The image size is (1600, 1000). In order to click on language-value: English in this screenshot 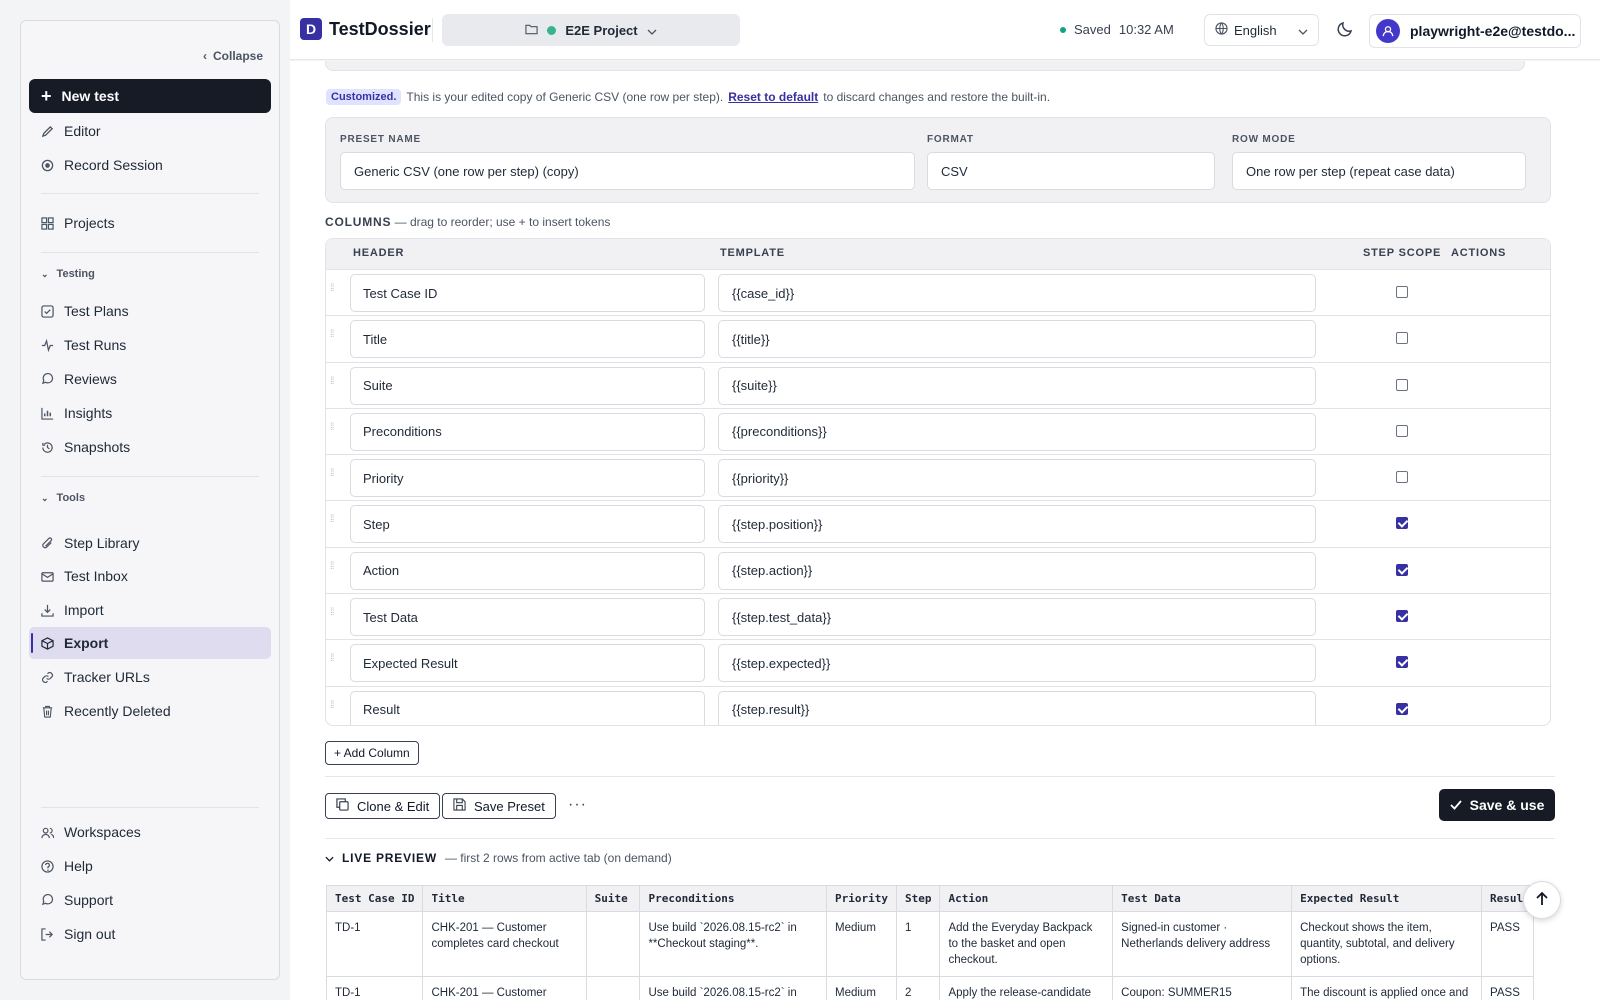, I will do `click(1255, 30)`.